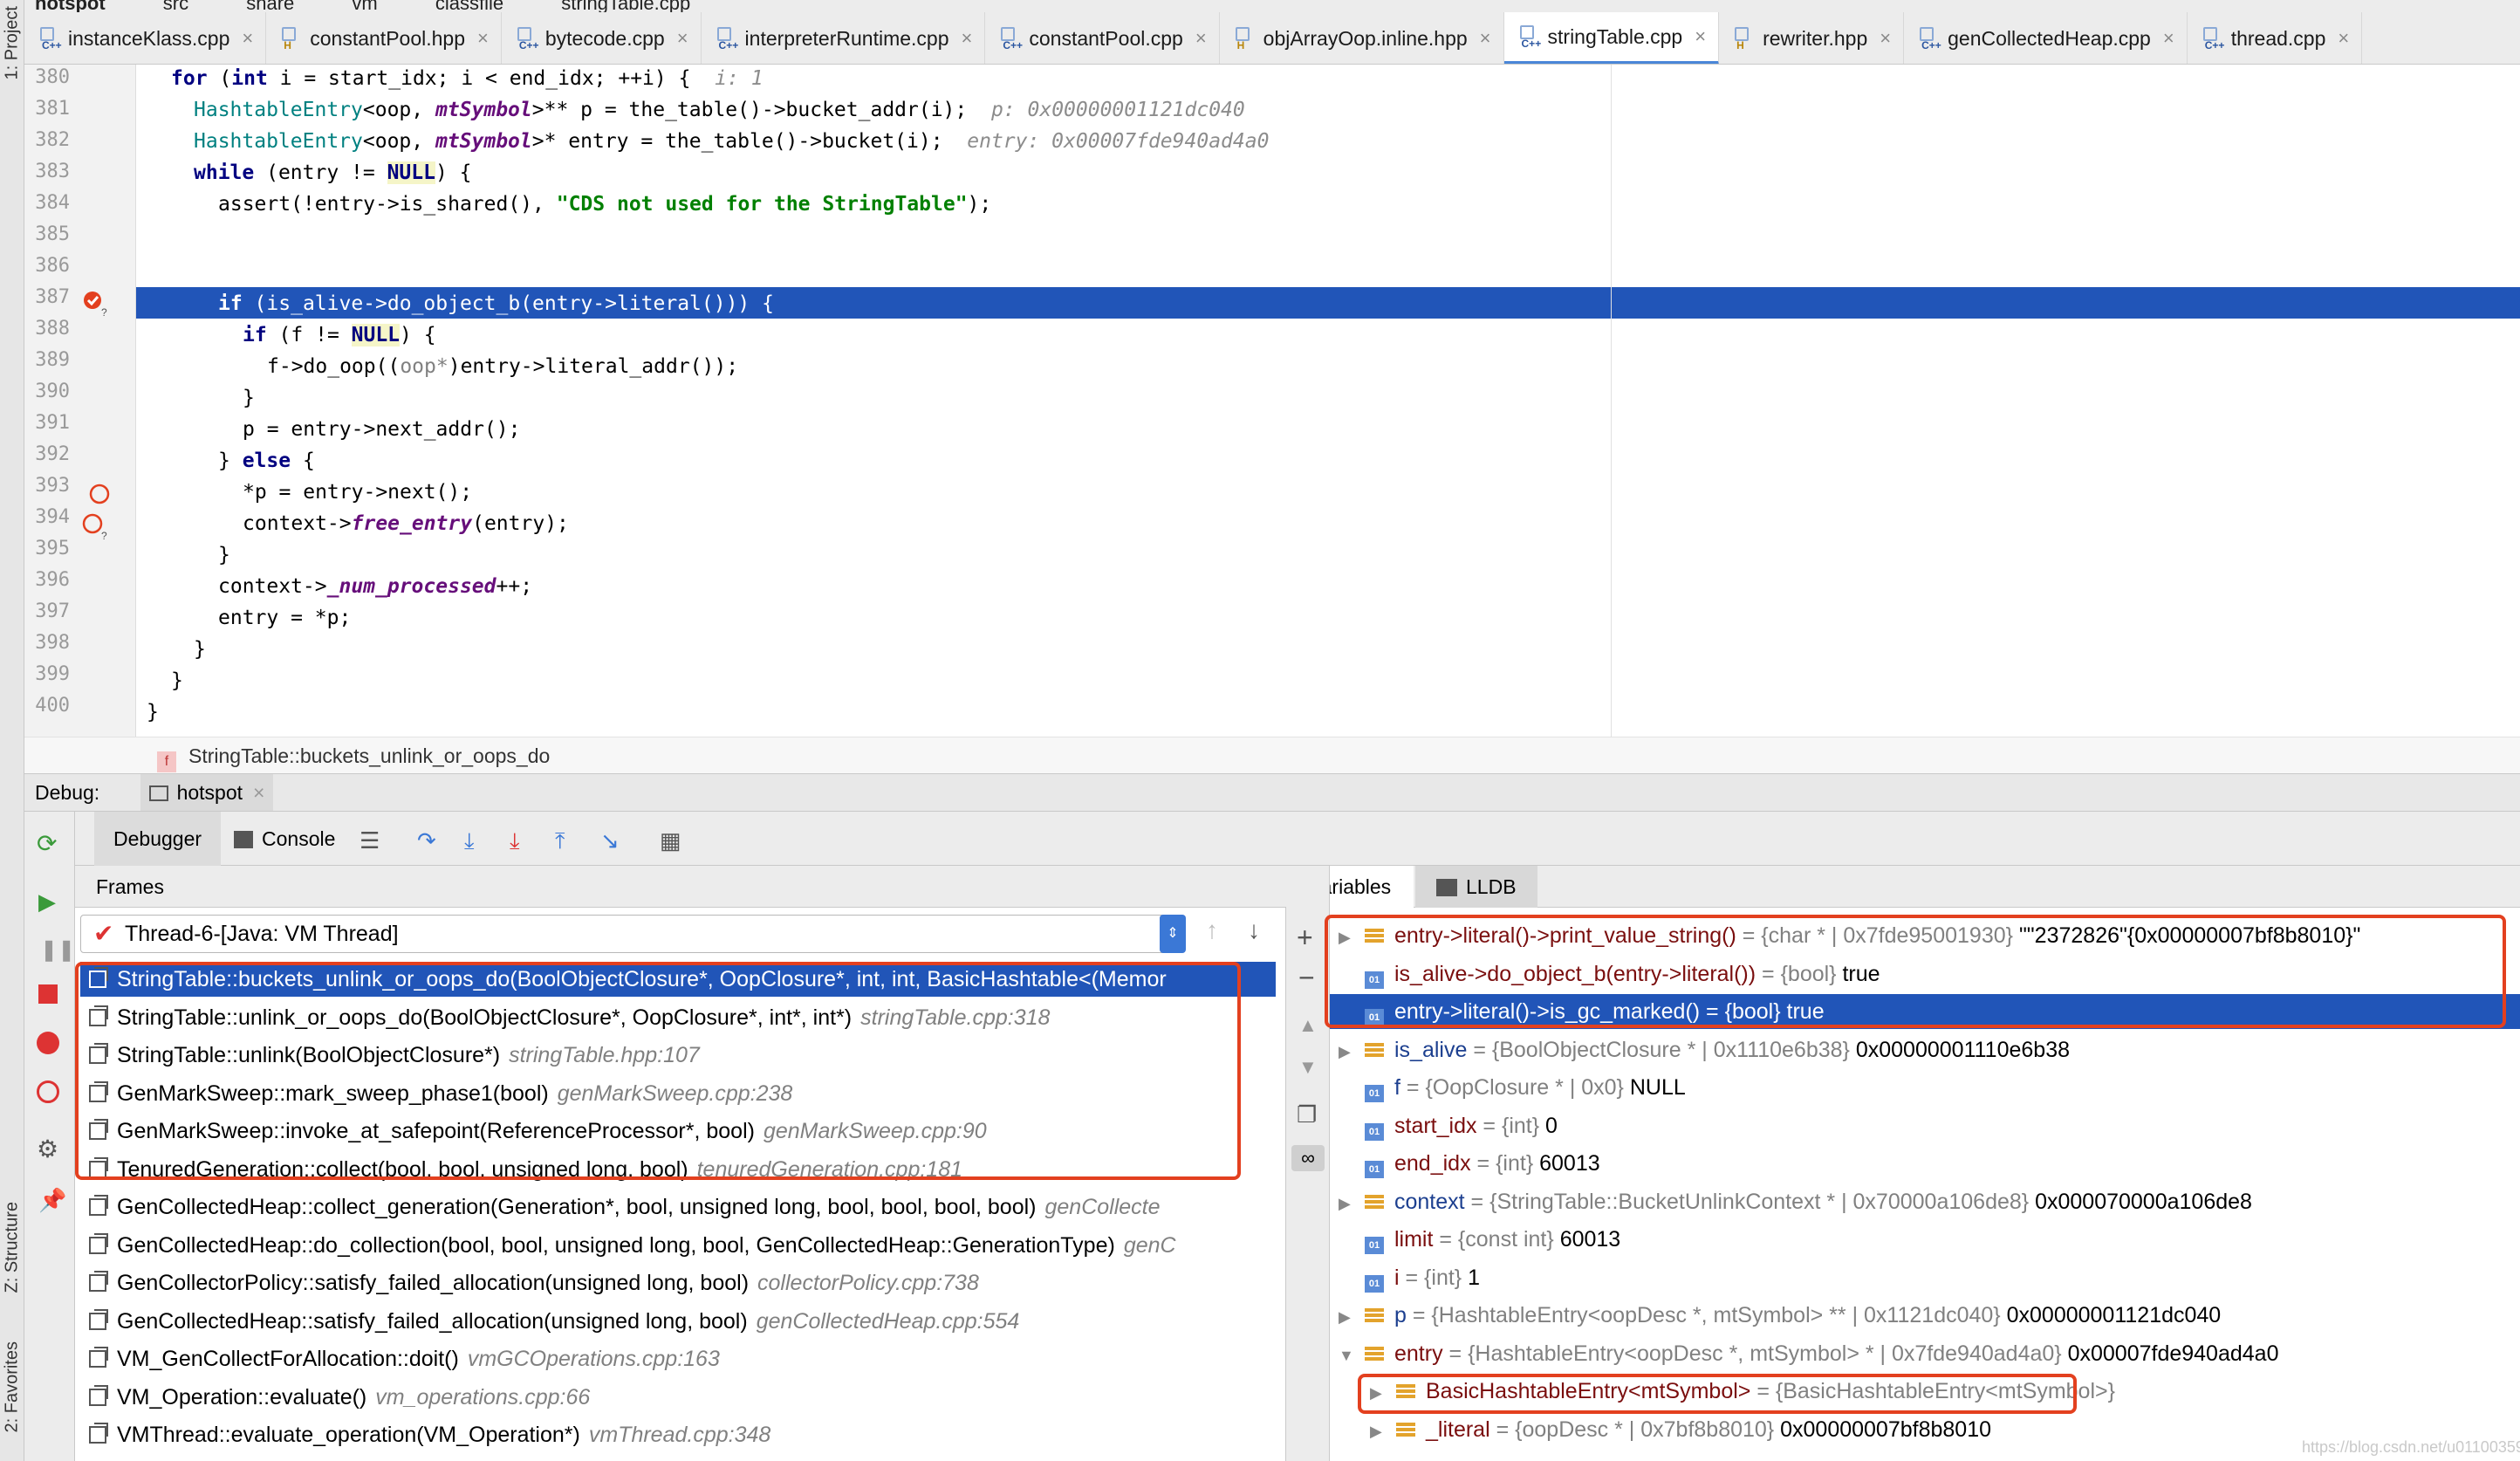 This screenshot has height=1461, width=2520. I want to click on variable-row: 01 f = {OopClosure * | 0x0} NULL, so click(1925, 1087).